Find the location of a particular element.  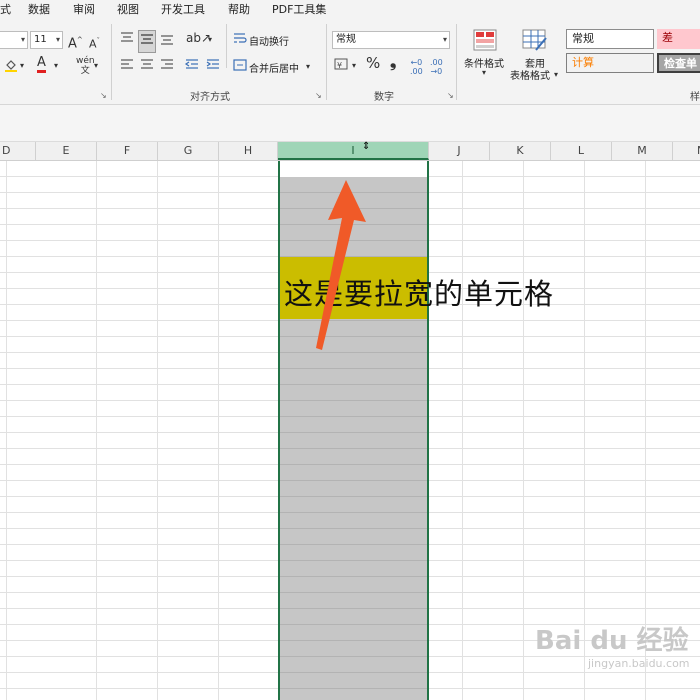

orientation-dropdown-icon: ▾ is located at coordinates (210, 40).